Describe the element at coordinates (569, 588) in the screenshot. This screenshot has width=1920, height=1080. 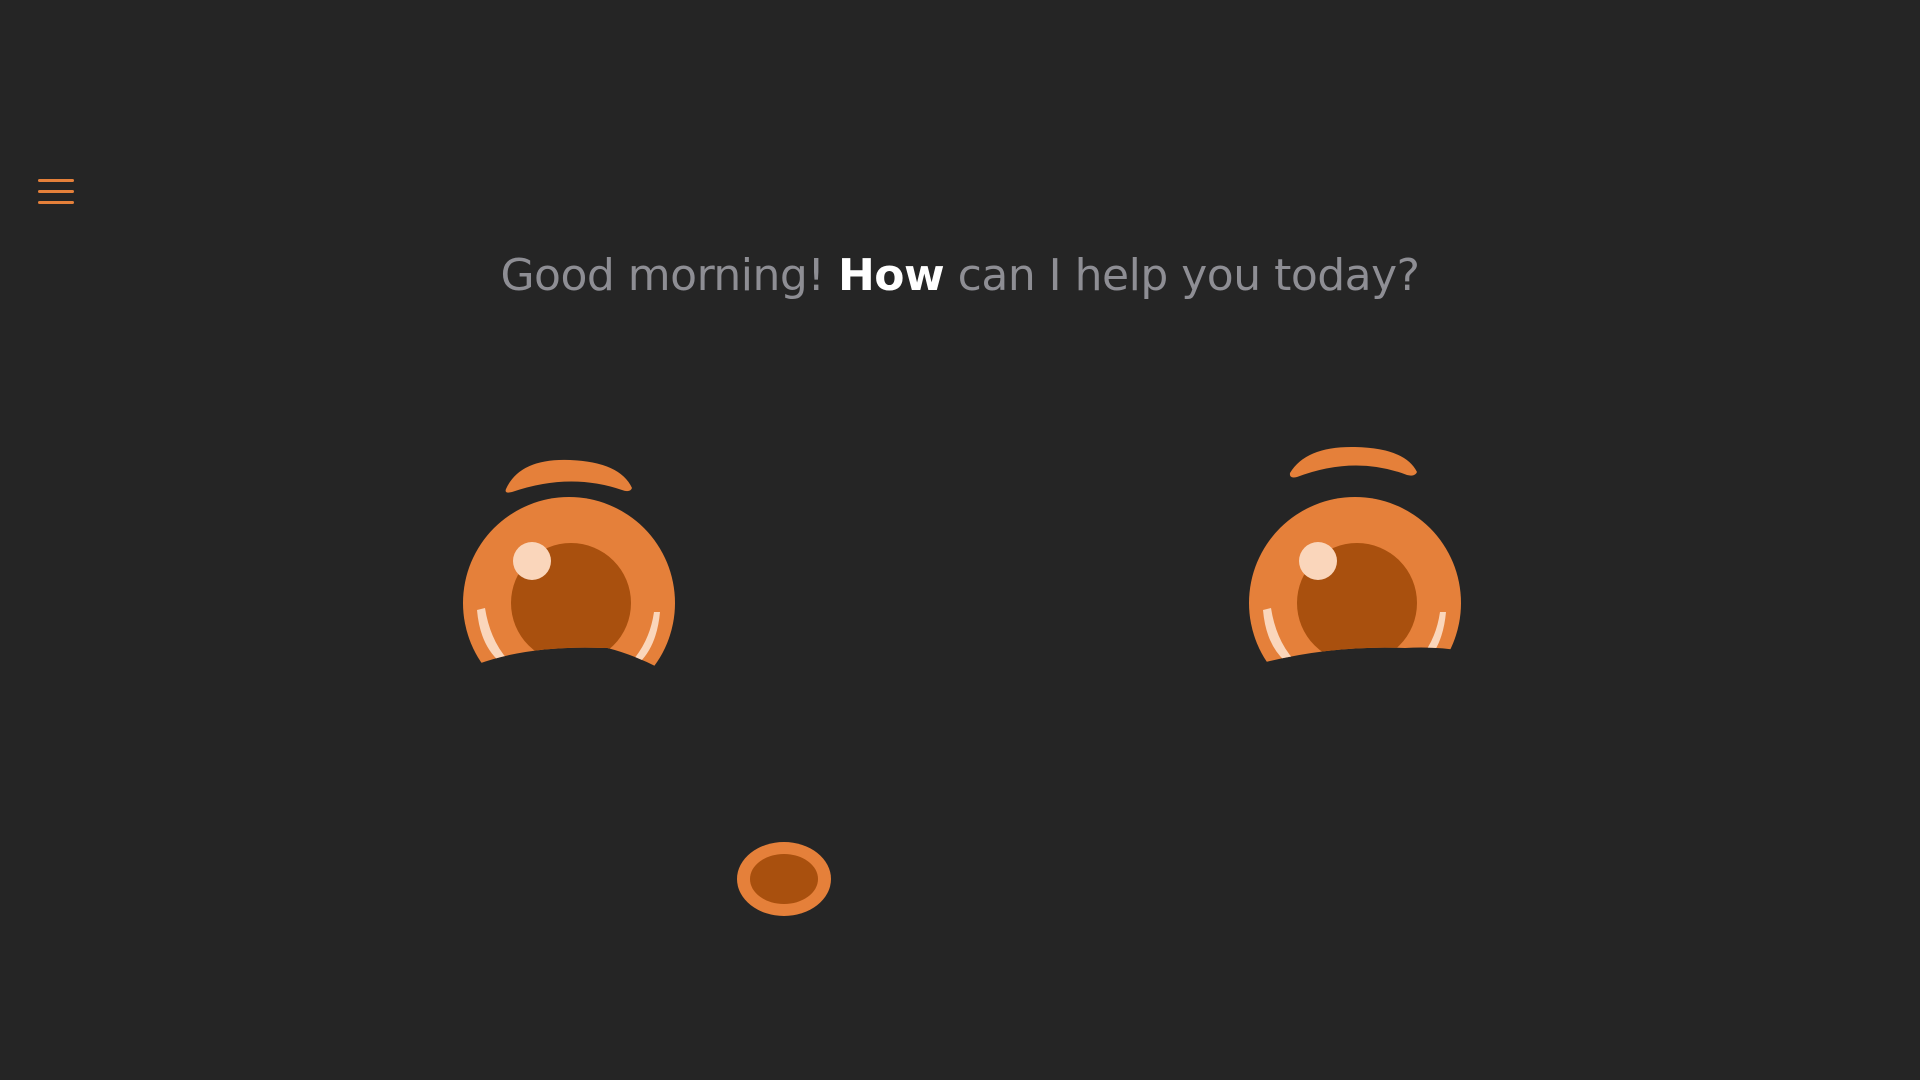
I see `left-eye-icon` at that location.